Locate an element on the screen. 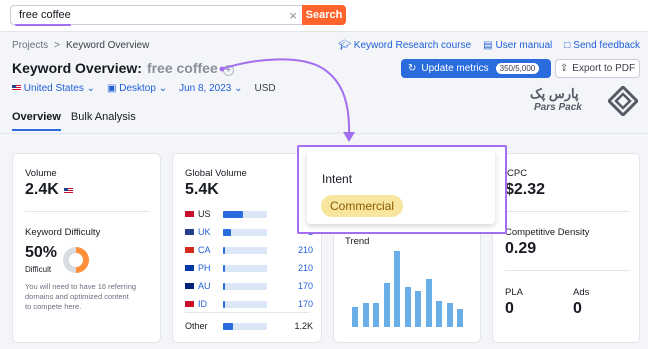 The width and height of the screenshot is (648, 349). intent-card: Intent Commercial is located at coordinates (401, 187).